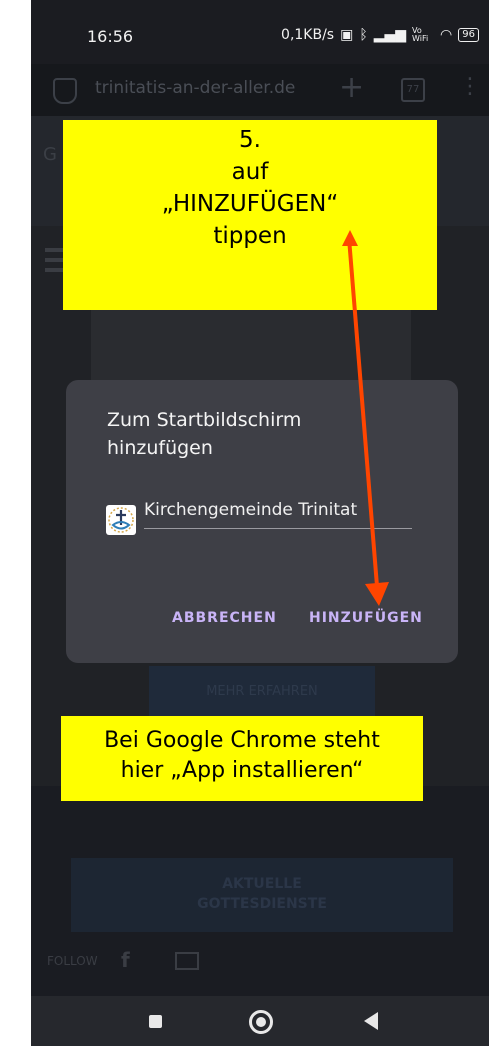 The height and width of the screenshot is (1046, 500). Describe the element at coordinates (308, 35) in the screenshot. I see `network-speed: 0,1KB/s` at that location.